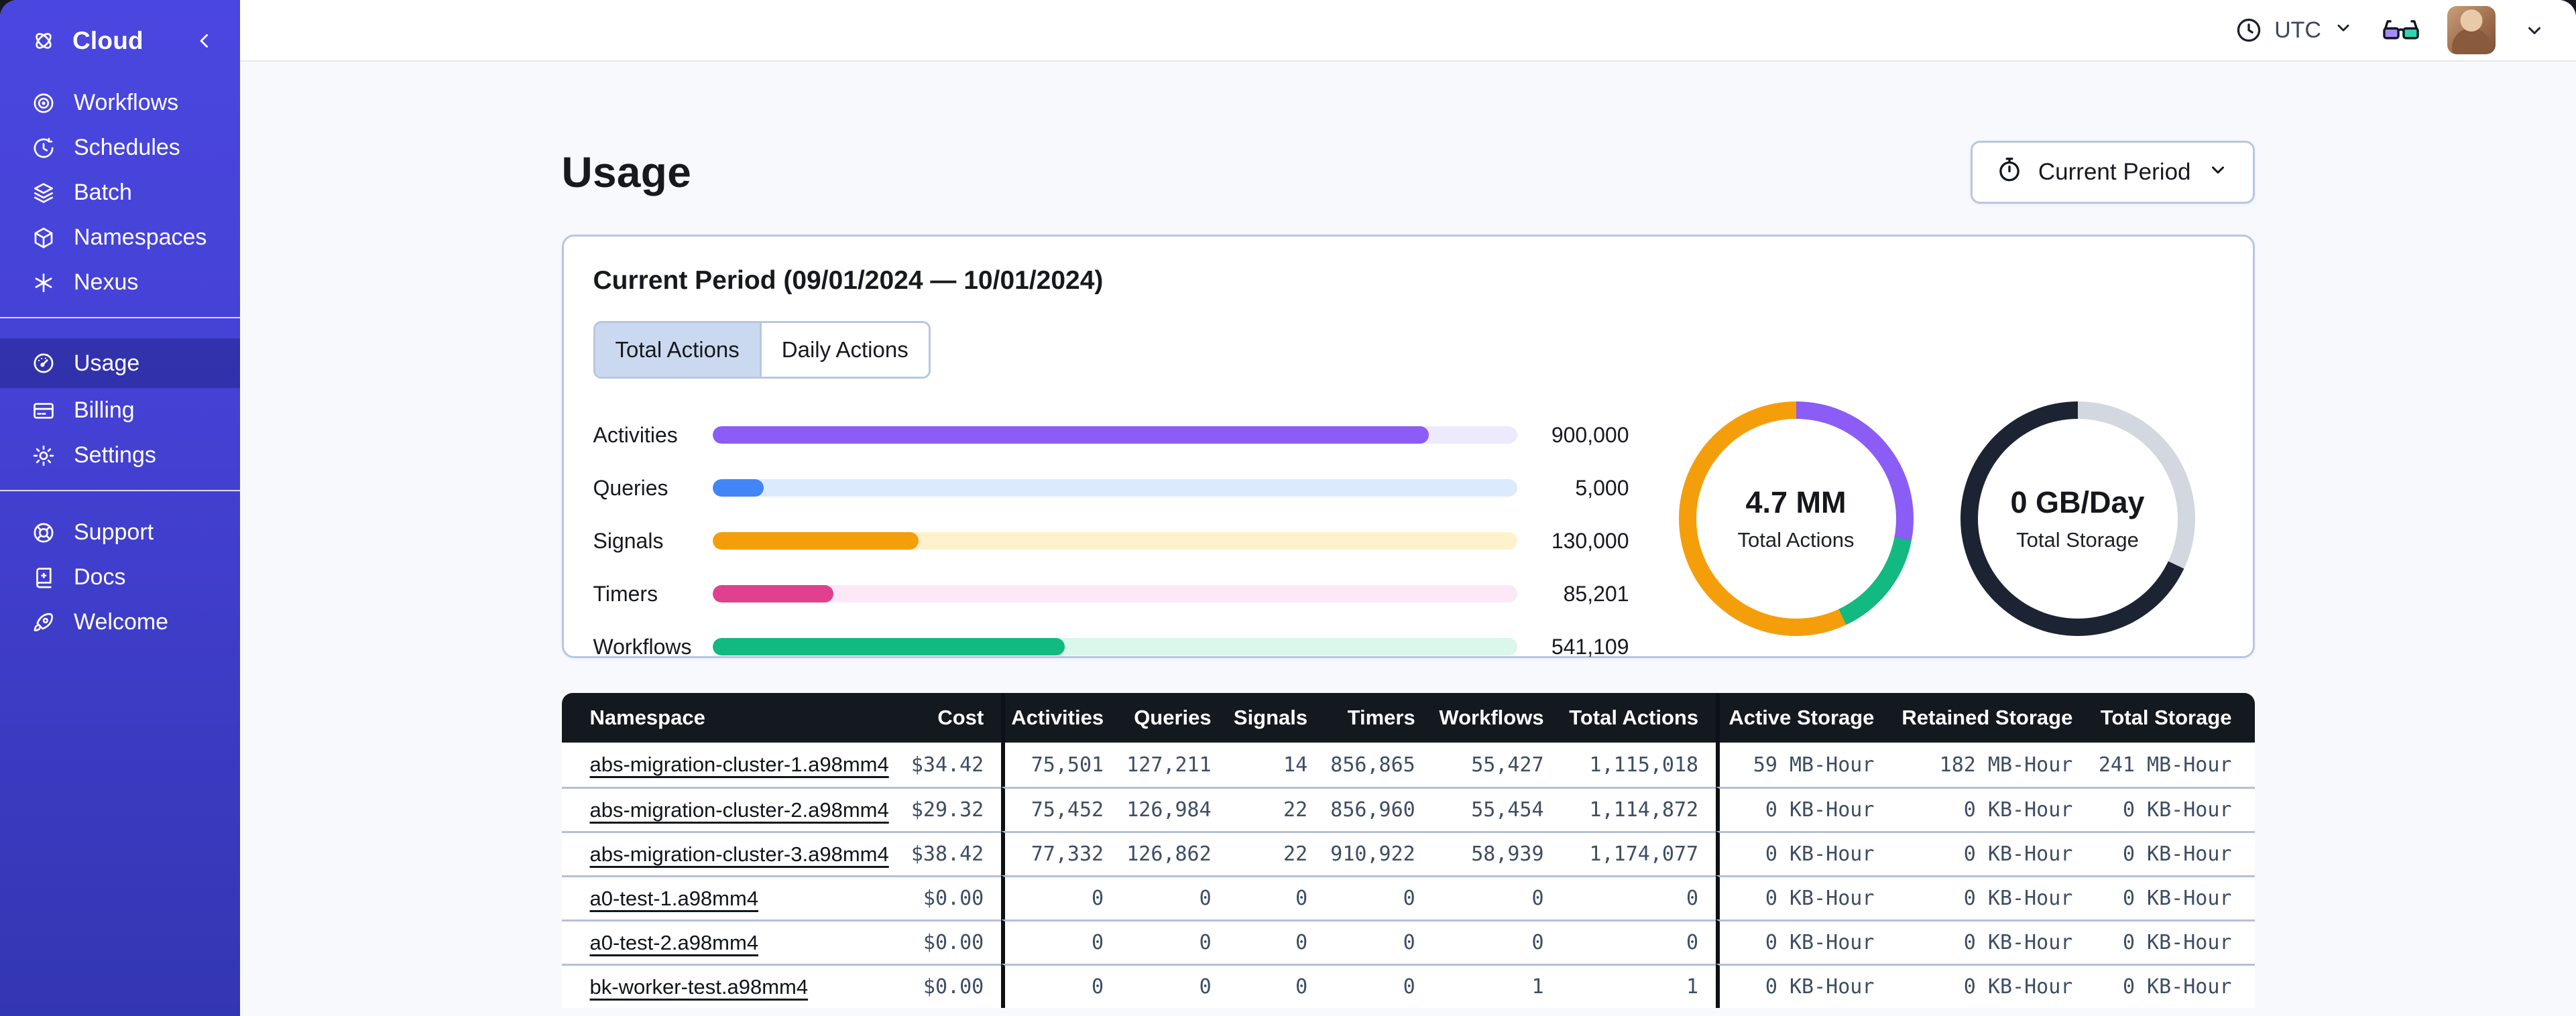 The height and width of the screenshot is (1016, 2576). What do you see at coordinates (674, 942) in the screenshot?
I see `namespace-link: a0-test-2.a98mm4` at bounding box center [674, 942].